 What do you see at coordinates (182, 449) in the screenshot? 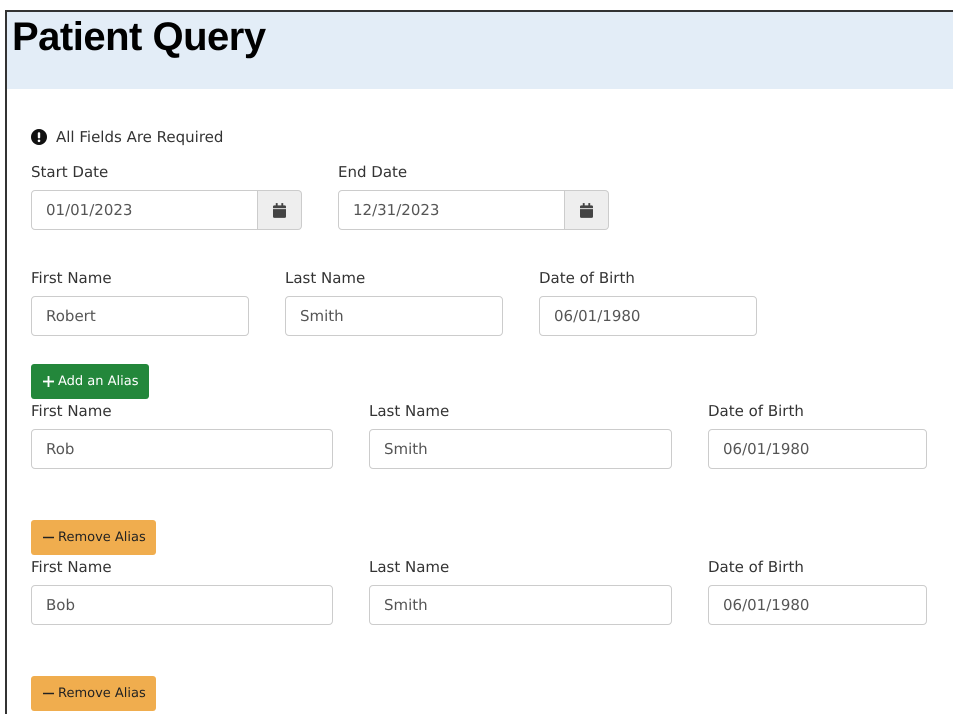
I see `input-field: Rob` at bounding box center [182, 449].